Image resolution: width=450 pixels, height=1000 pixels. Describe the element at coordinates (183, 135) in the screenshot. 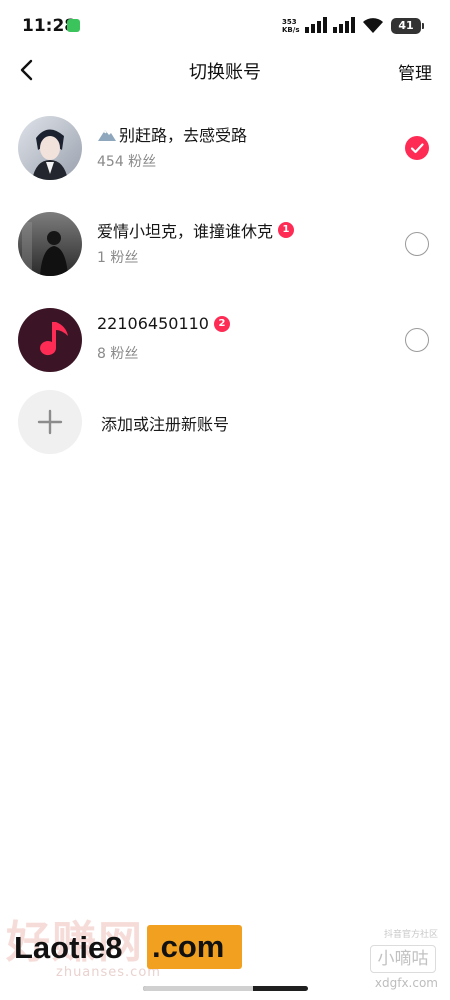

I see `account-name: 别赶路，去感受路` at that location.